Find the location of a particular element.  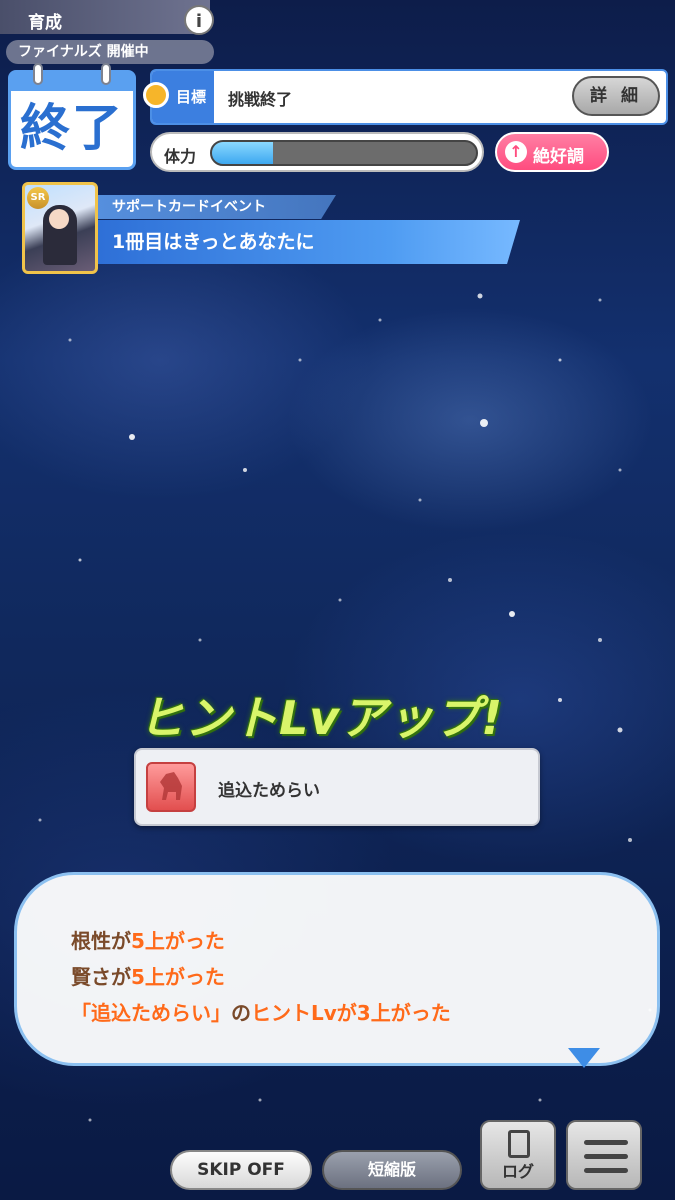

support-card-thumbnail: SR is located at coordinates (60, 228).